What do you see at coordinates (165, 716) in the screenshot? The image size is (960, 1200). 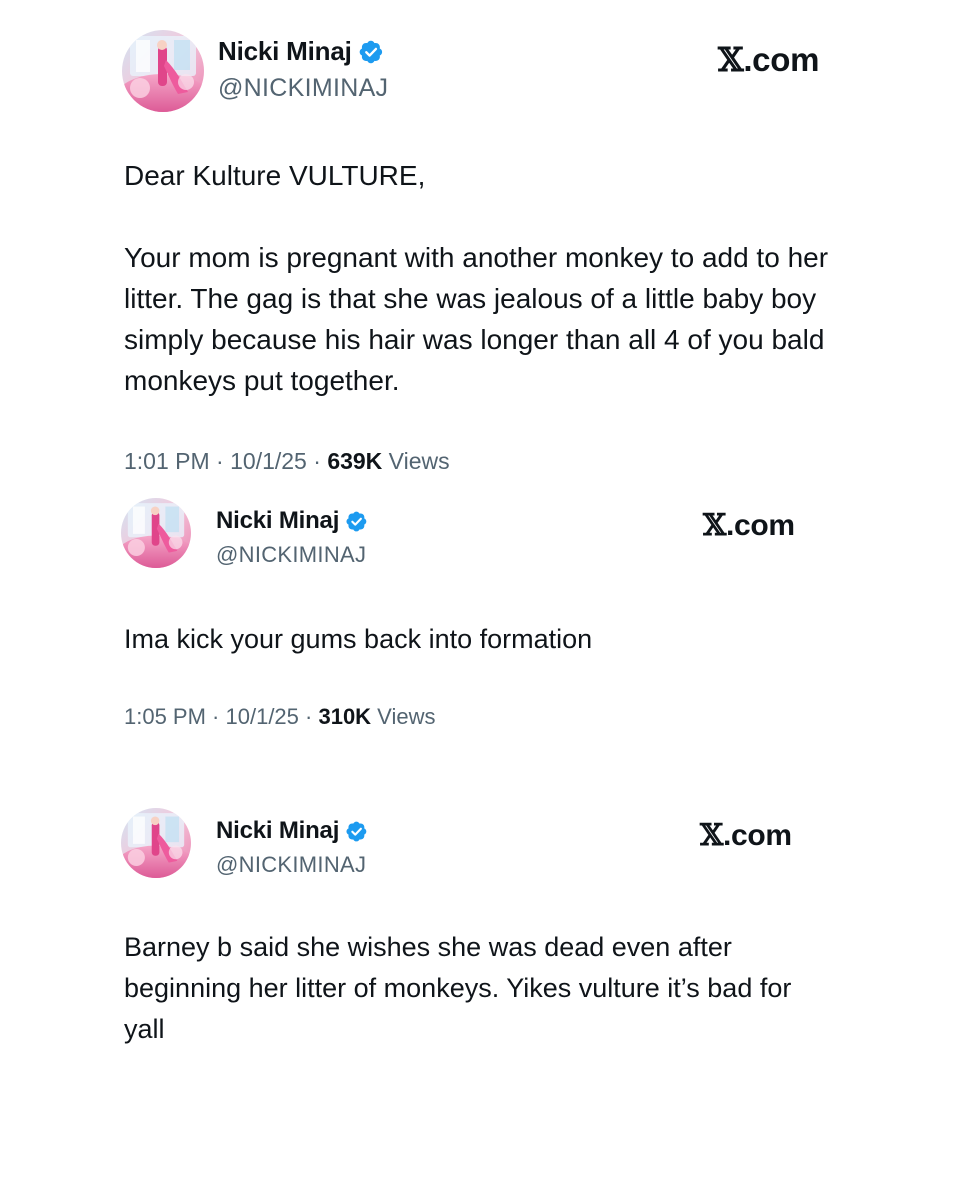 I see `tweet-time: 1:05 PM` at bounding box center [165, 716].